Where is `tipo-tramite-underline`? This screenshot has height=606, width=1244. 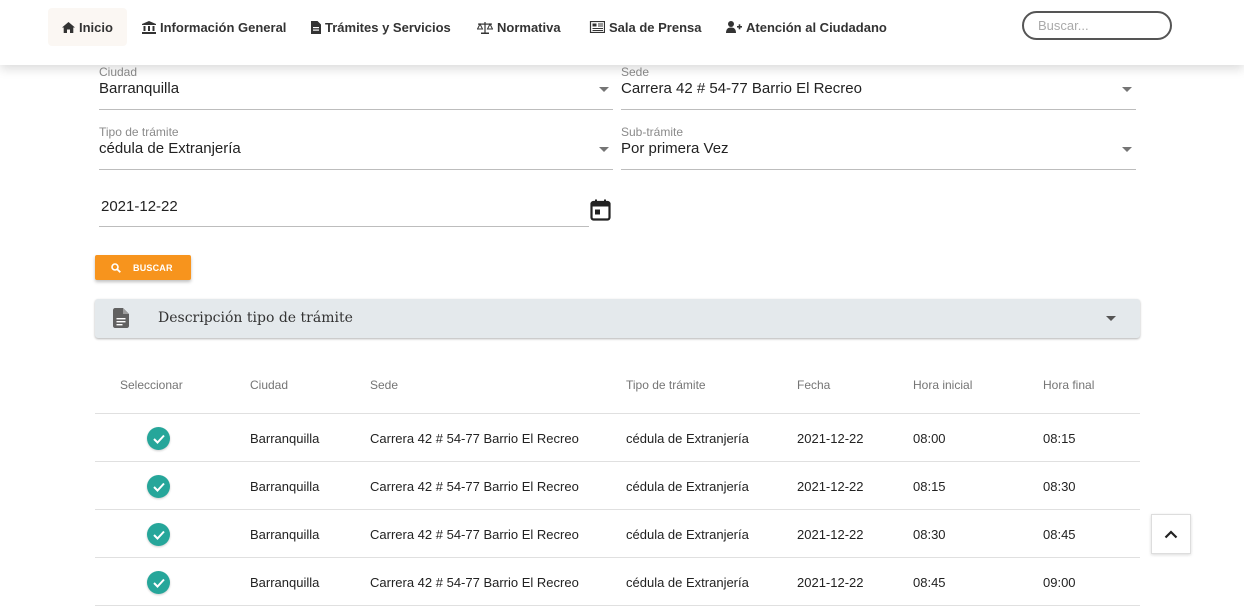
tipo-tramite-underline is located at coordinates (356, 169).